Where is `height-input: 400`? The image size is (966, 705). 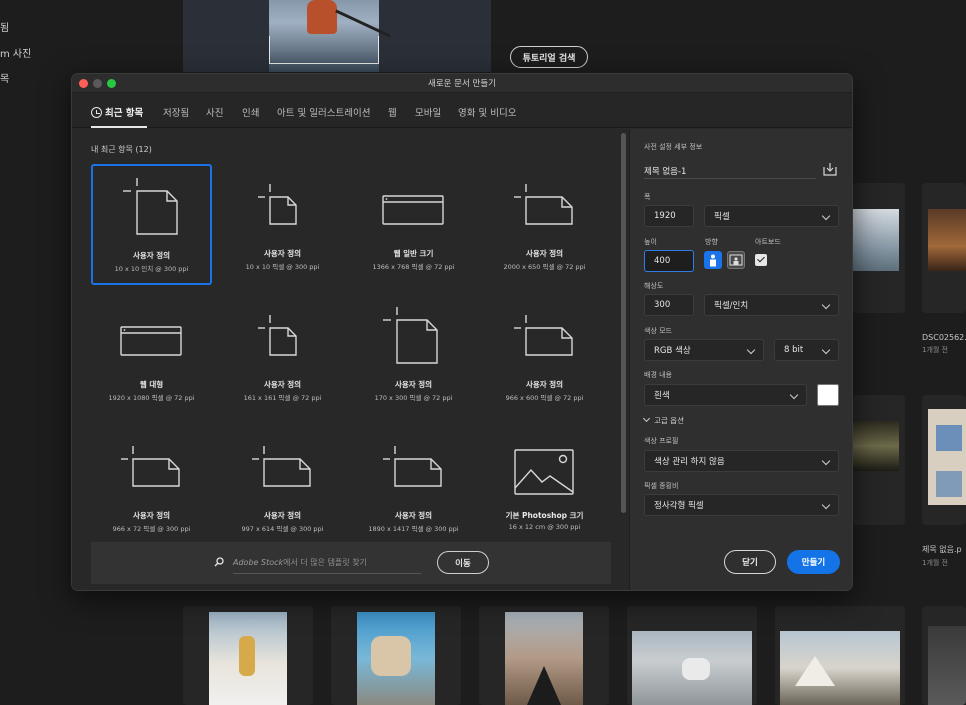 height-input: 400 is located at coordinates (669, 261).